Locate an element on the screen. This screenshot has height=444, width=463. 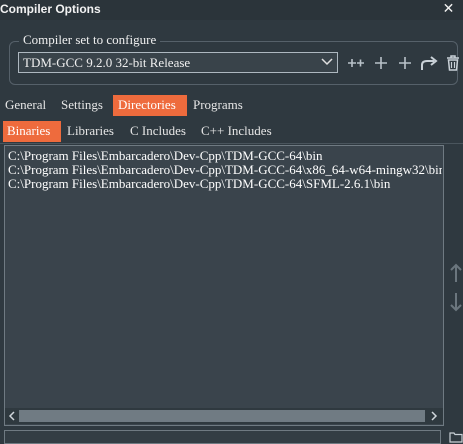
close-icon: ✕ is located at coordinates (448, 9).